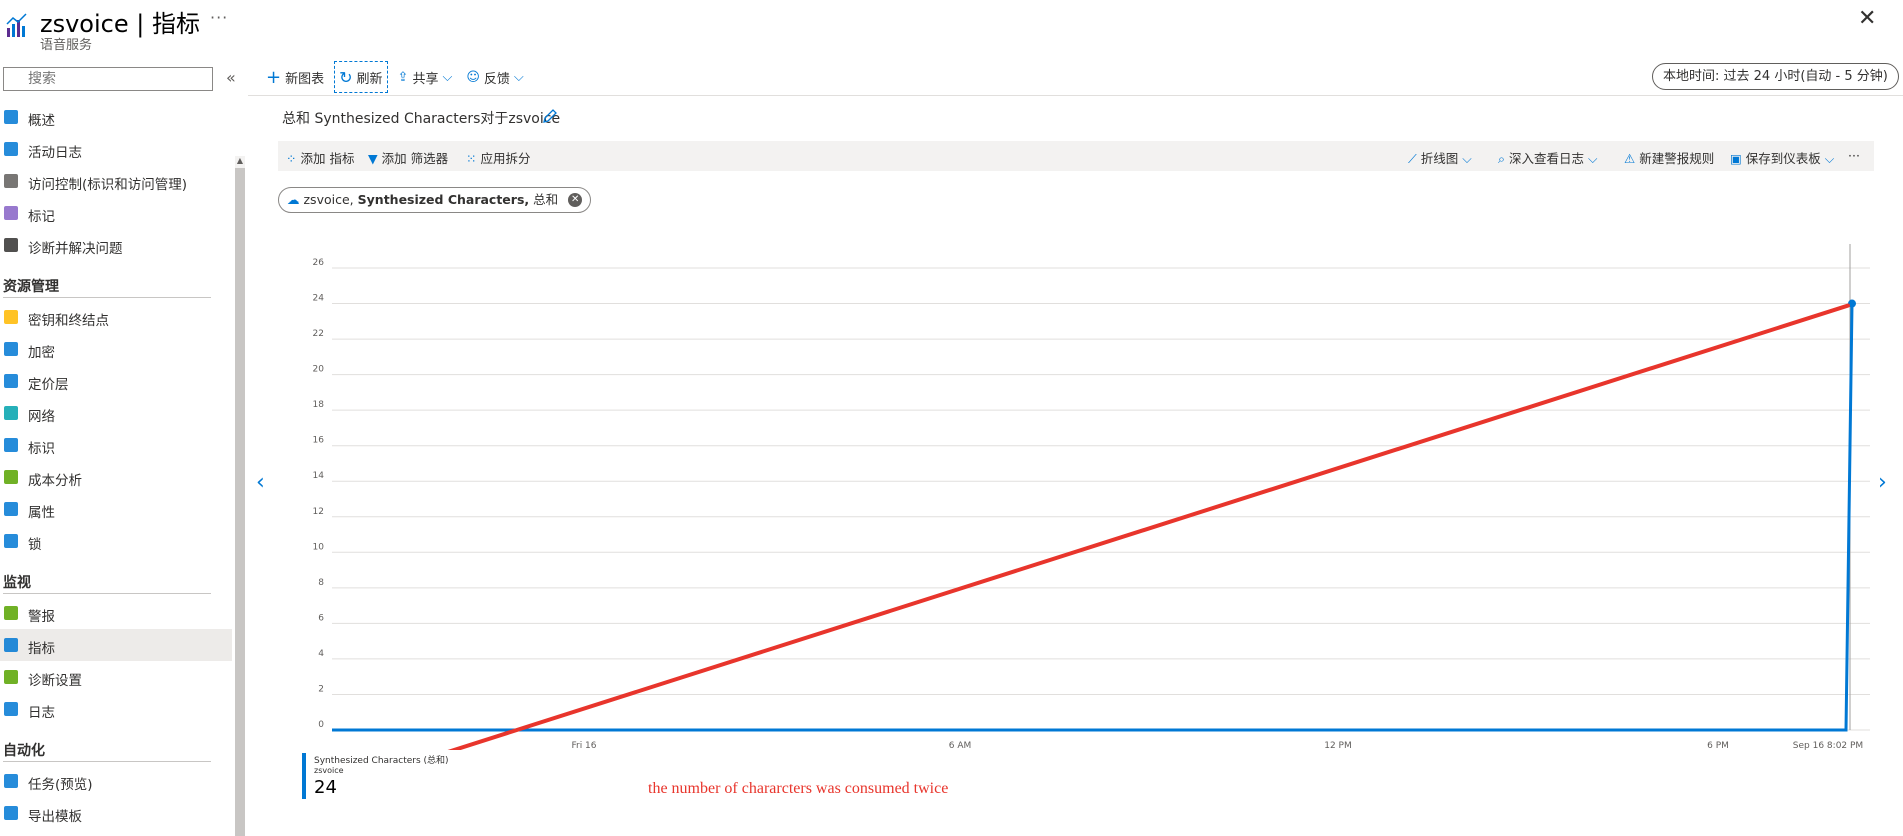  I want to click on sidebar-item: 活动日志, so click(116, 149).